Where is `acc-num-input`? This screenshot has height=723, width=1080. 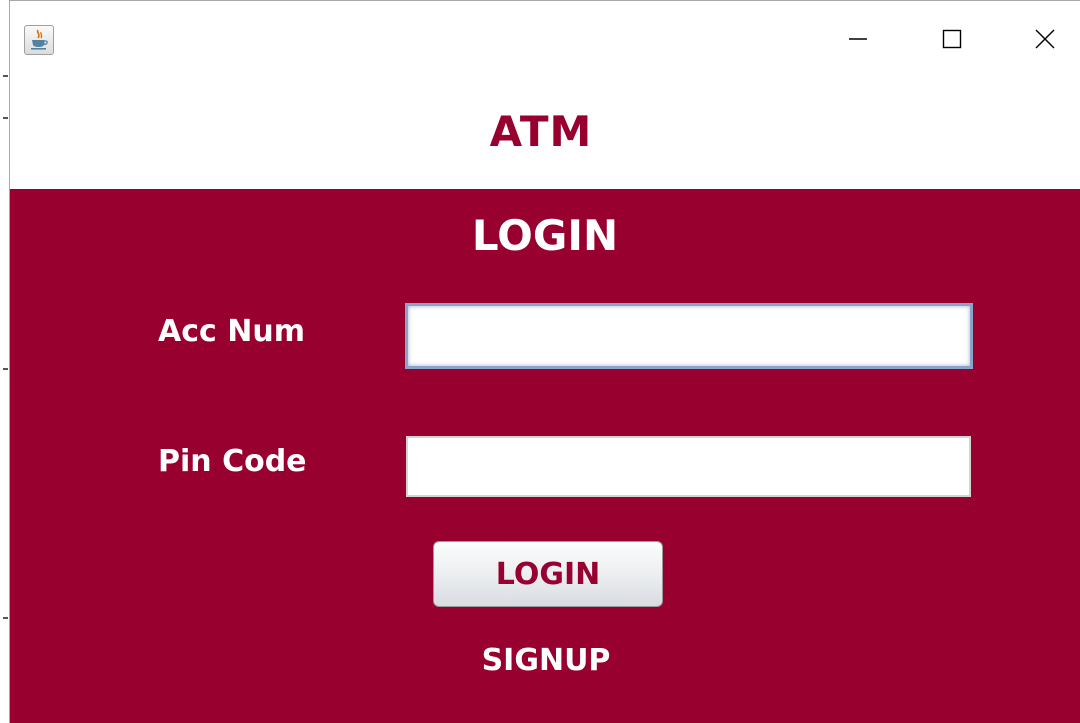 acc-num-input is located at coordinates (689, 336).